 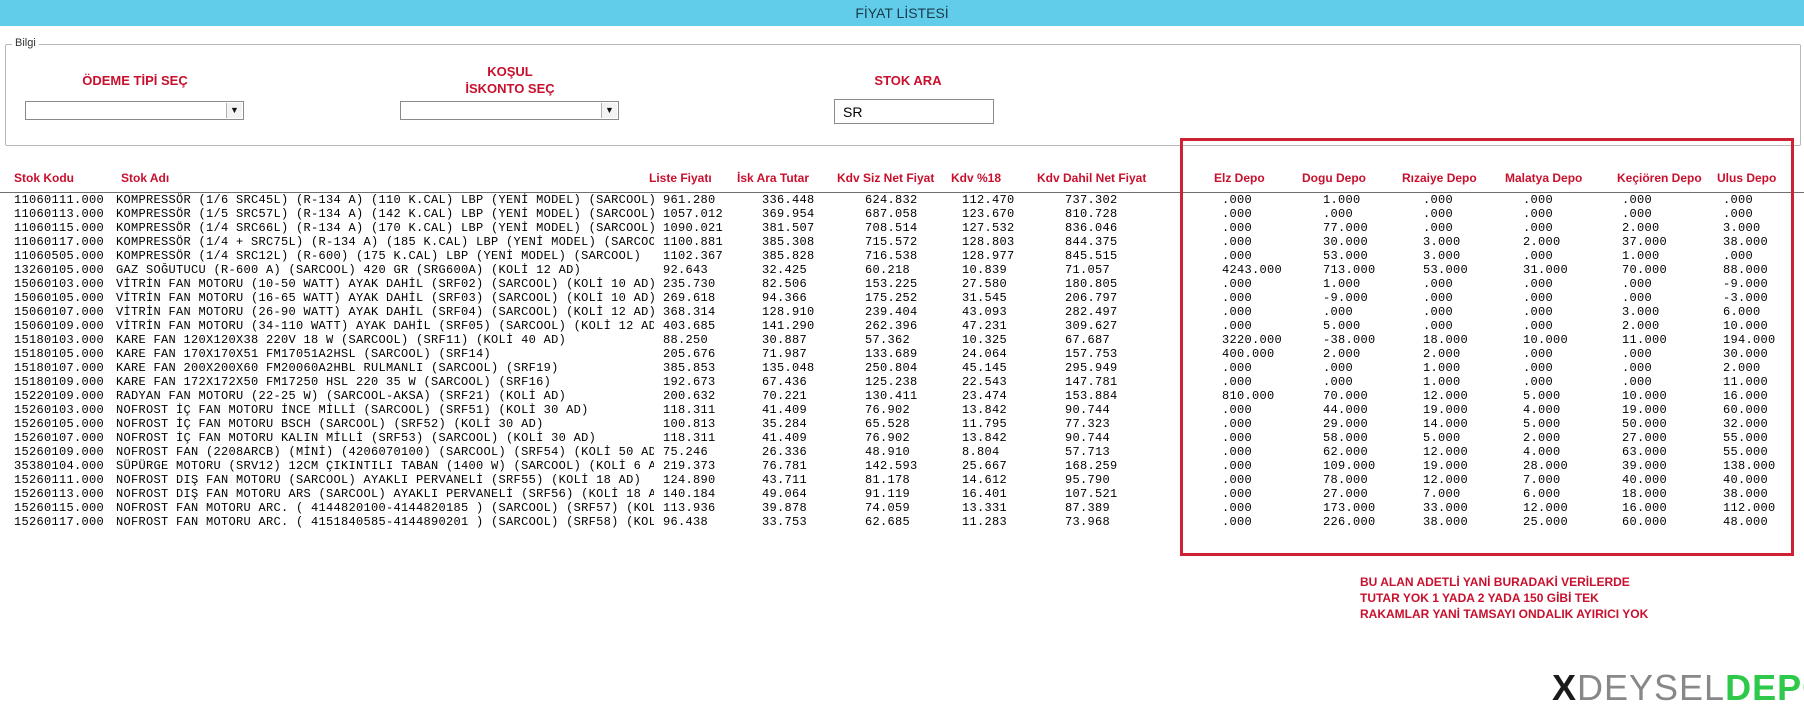 I want to click on col-header-discount-amount: İsk Ara Tutar, so click(x=773, y=178).